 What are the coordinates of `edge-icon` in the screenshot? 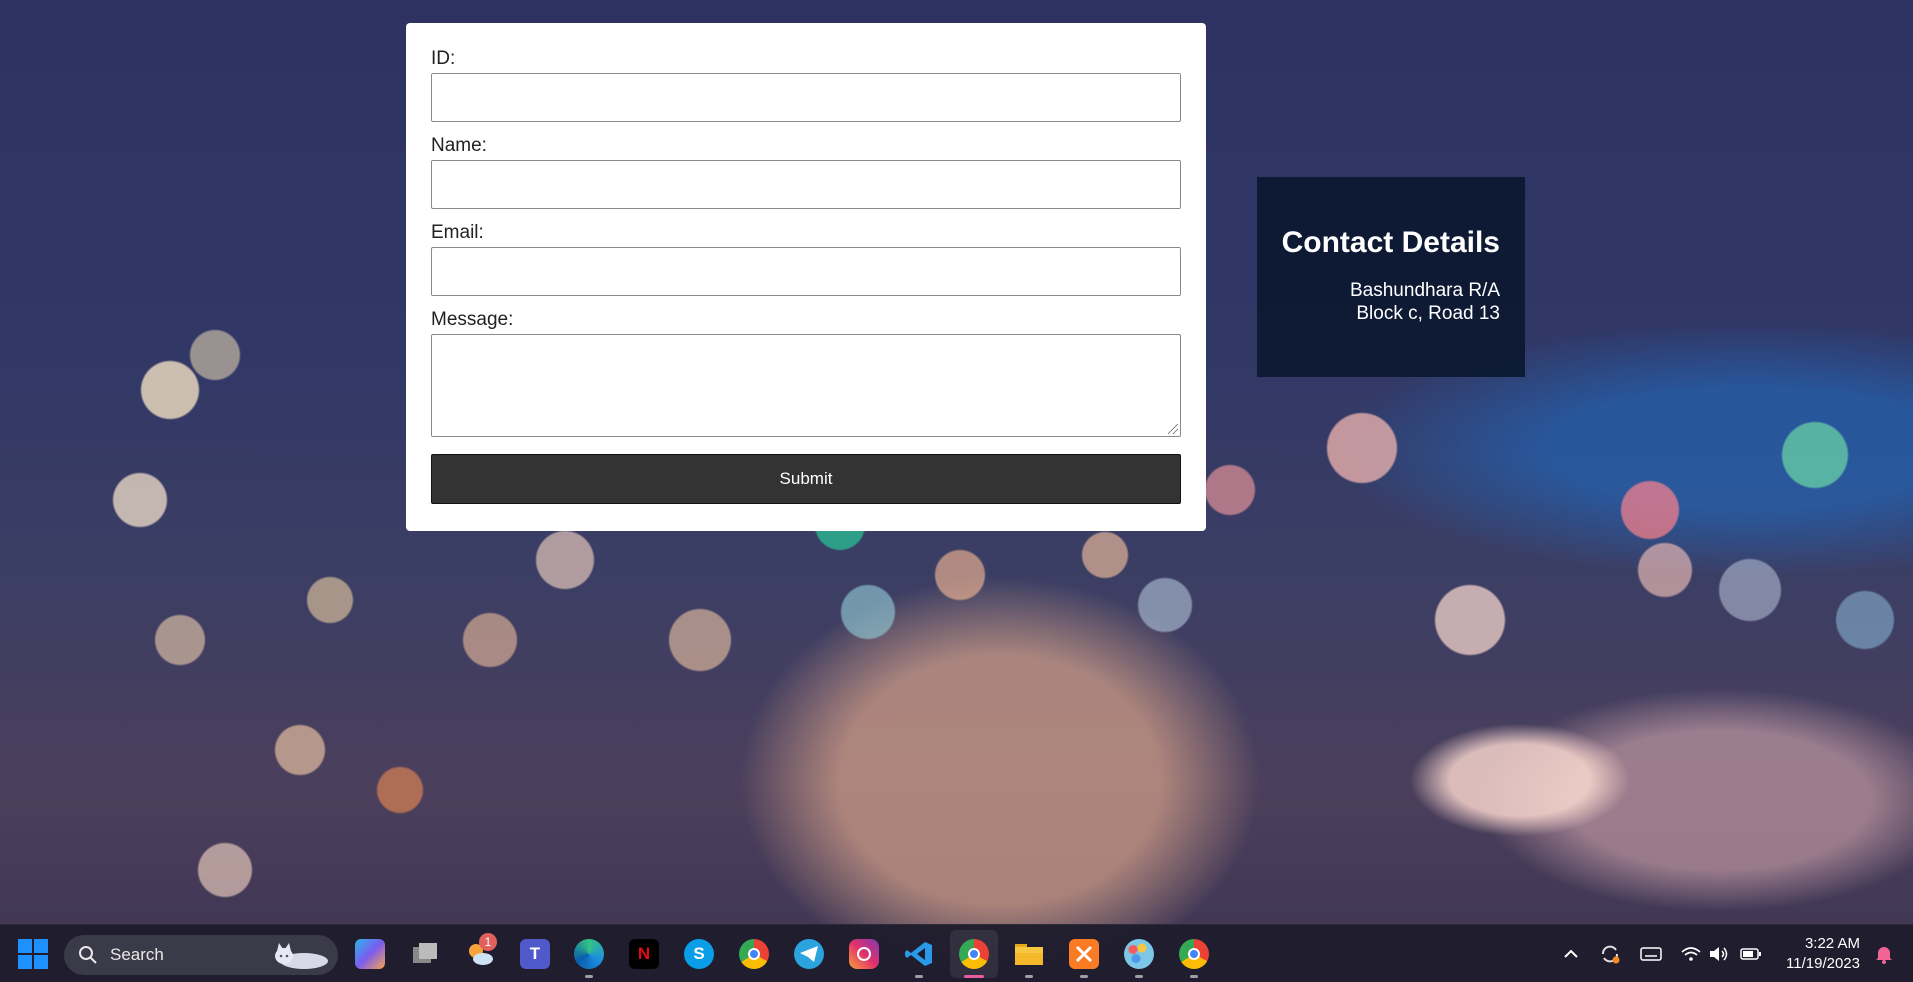 It's located at (589, 954).